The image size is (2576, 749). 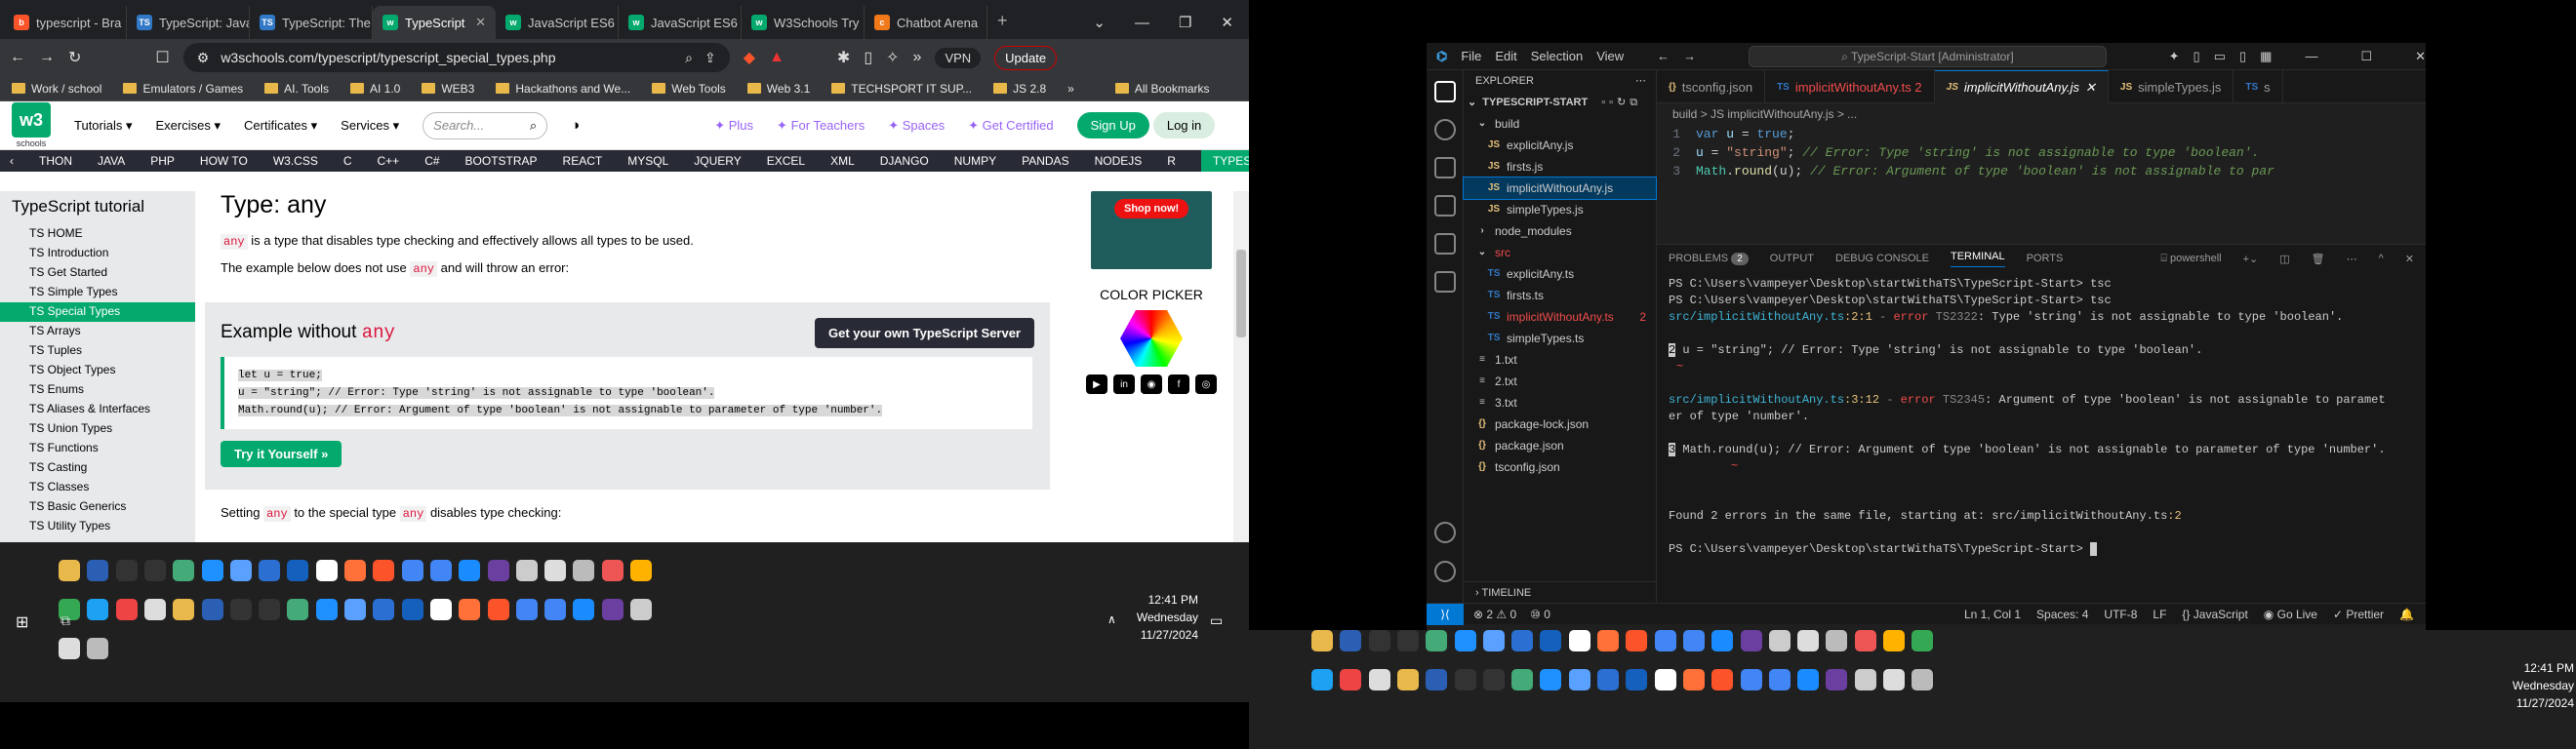 What do you see at coordinates (1557, 56) in the screenshot?
I see `menu-item: Selection` at bounding box center [1557, 56].